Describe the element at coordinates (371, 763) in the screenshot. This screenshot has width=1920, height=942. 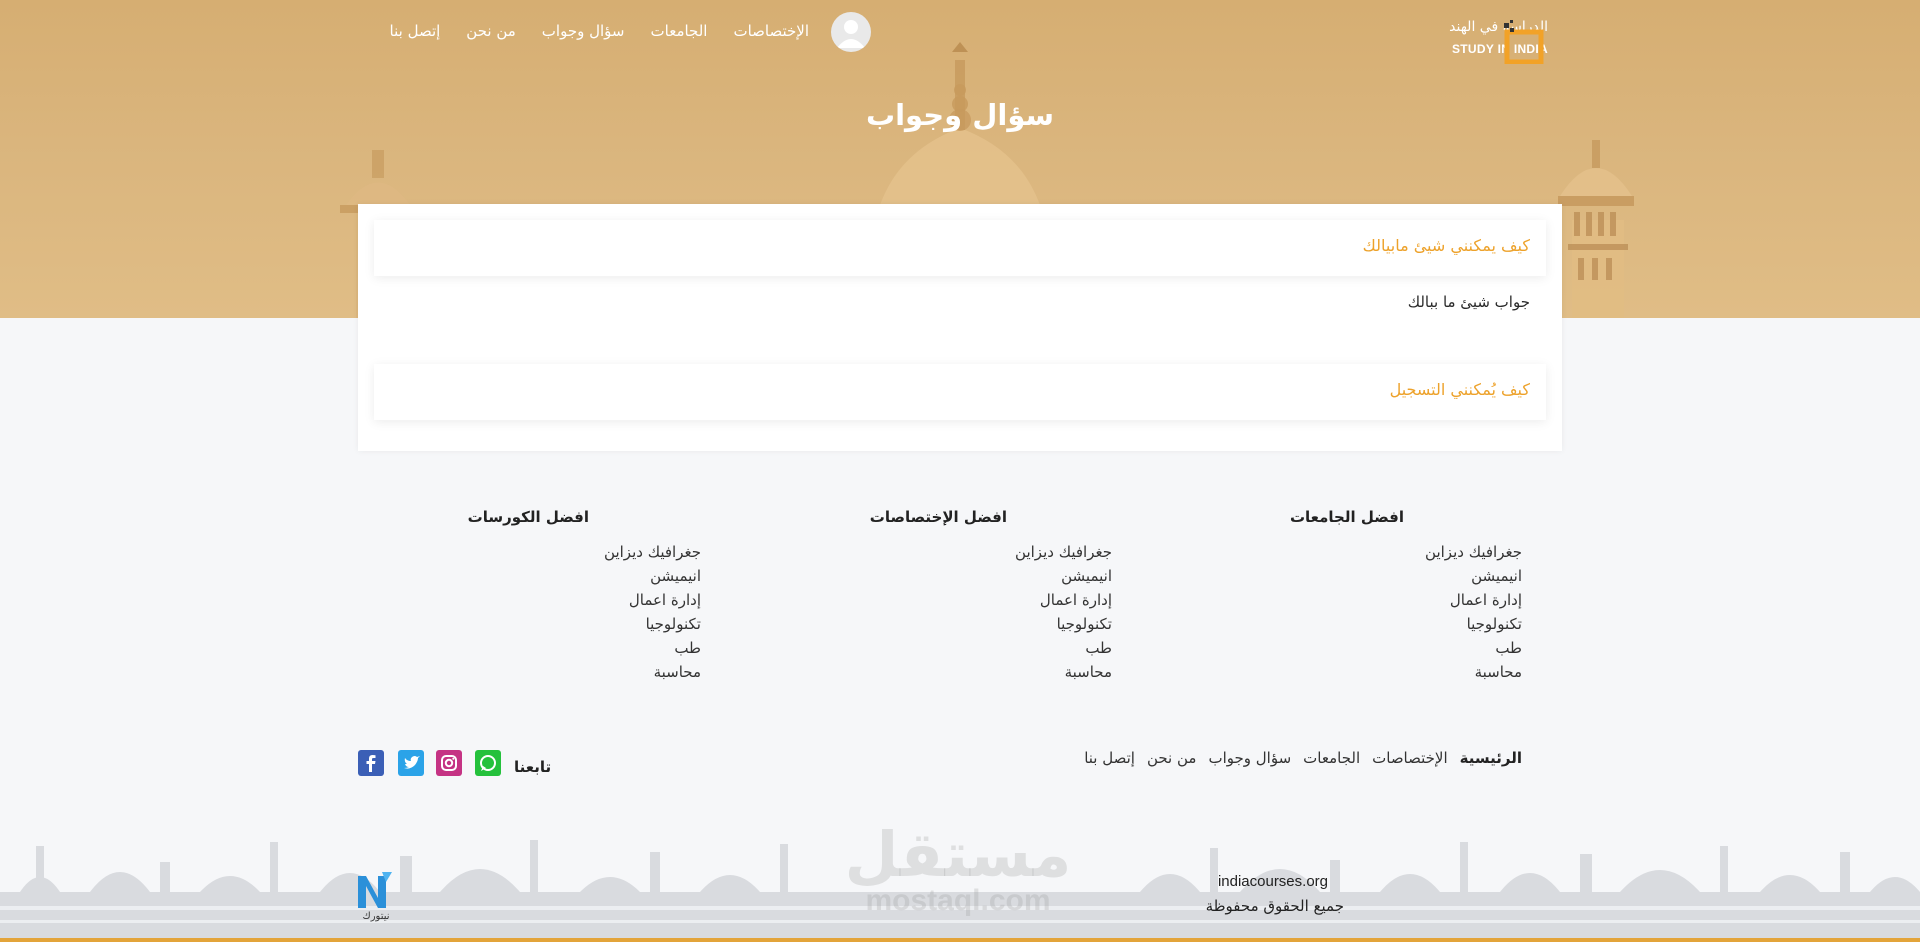
I see `facebook-icon` at that location.